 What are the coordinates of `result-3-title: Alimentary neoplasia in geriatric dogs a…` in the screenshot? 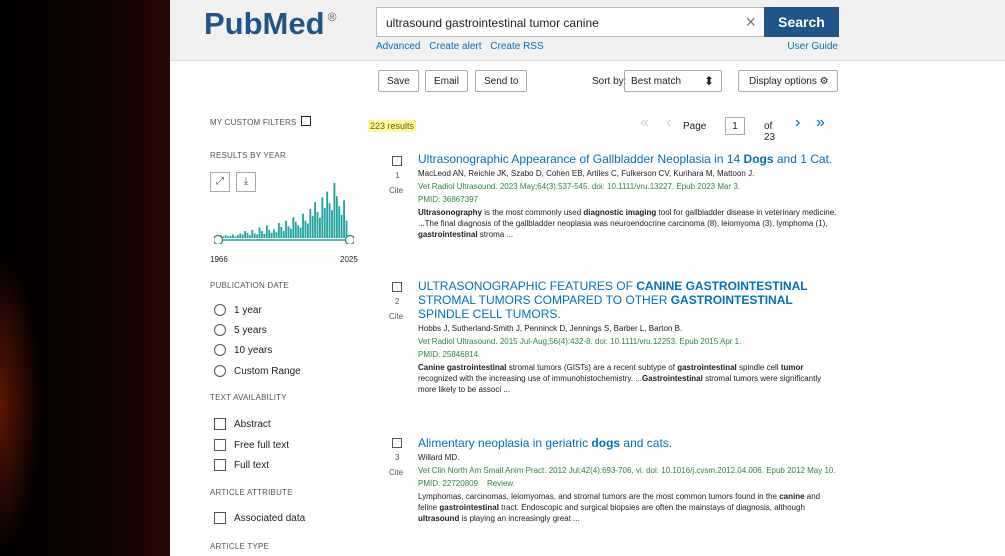 It's located at (628, 443).